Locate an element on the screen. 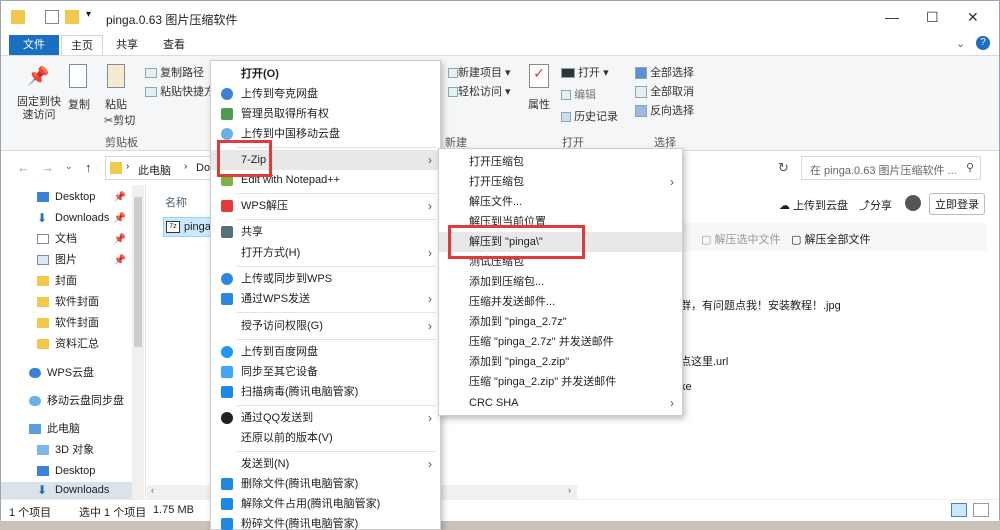 Image resolution: width=1000 pixels, height=530 pixels. list-item: 群，有问题点我！安装教程！.jpg is located at coordinates (760, 305).